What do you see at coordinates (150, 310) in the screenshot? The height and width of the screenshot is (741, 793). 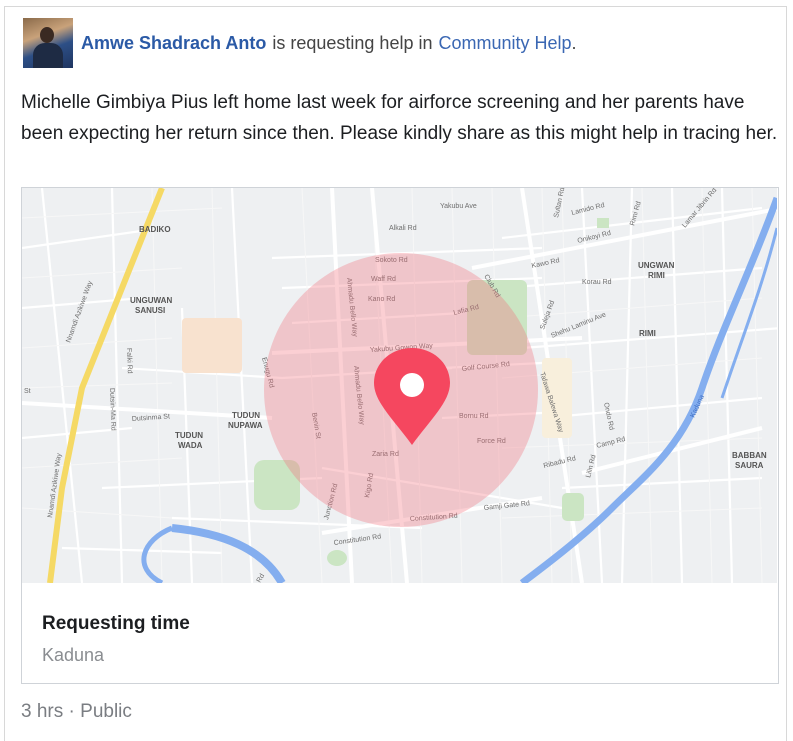 I see `map-district-unguwan-sanusi-2: SANUSI` at bounding box center [150, 310].